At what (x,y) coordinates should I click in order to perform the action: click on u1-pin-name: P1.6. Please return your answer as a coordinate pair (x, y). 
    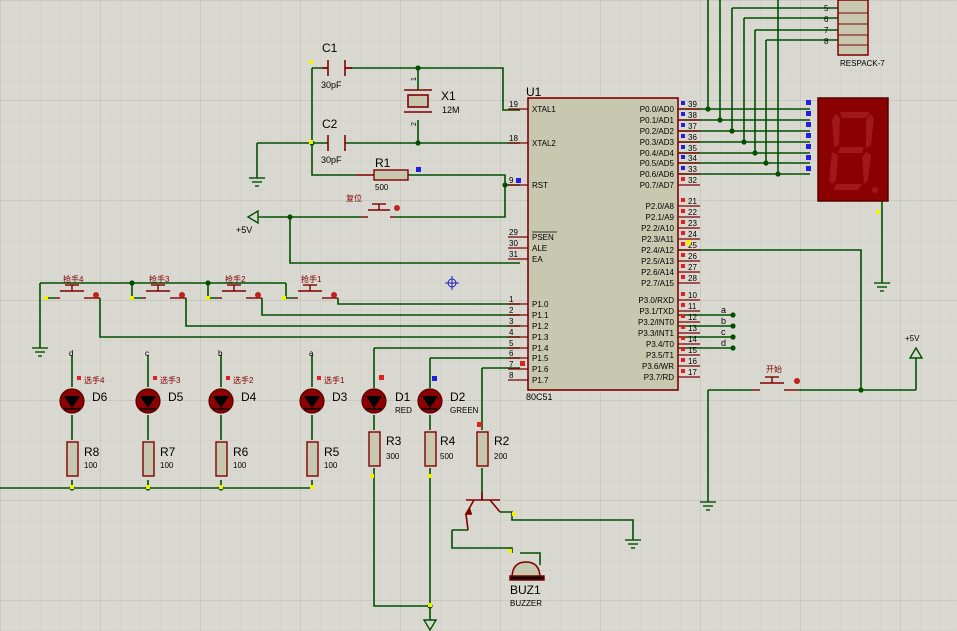
    Looking at the image, I should click on (540, 369).